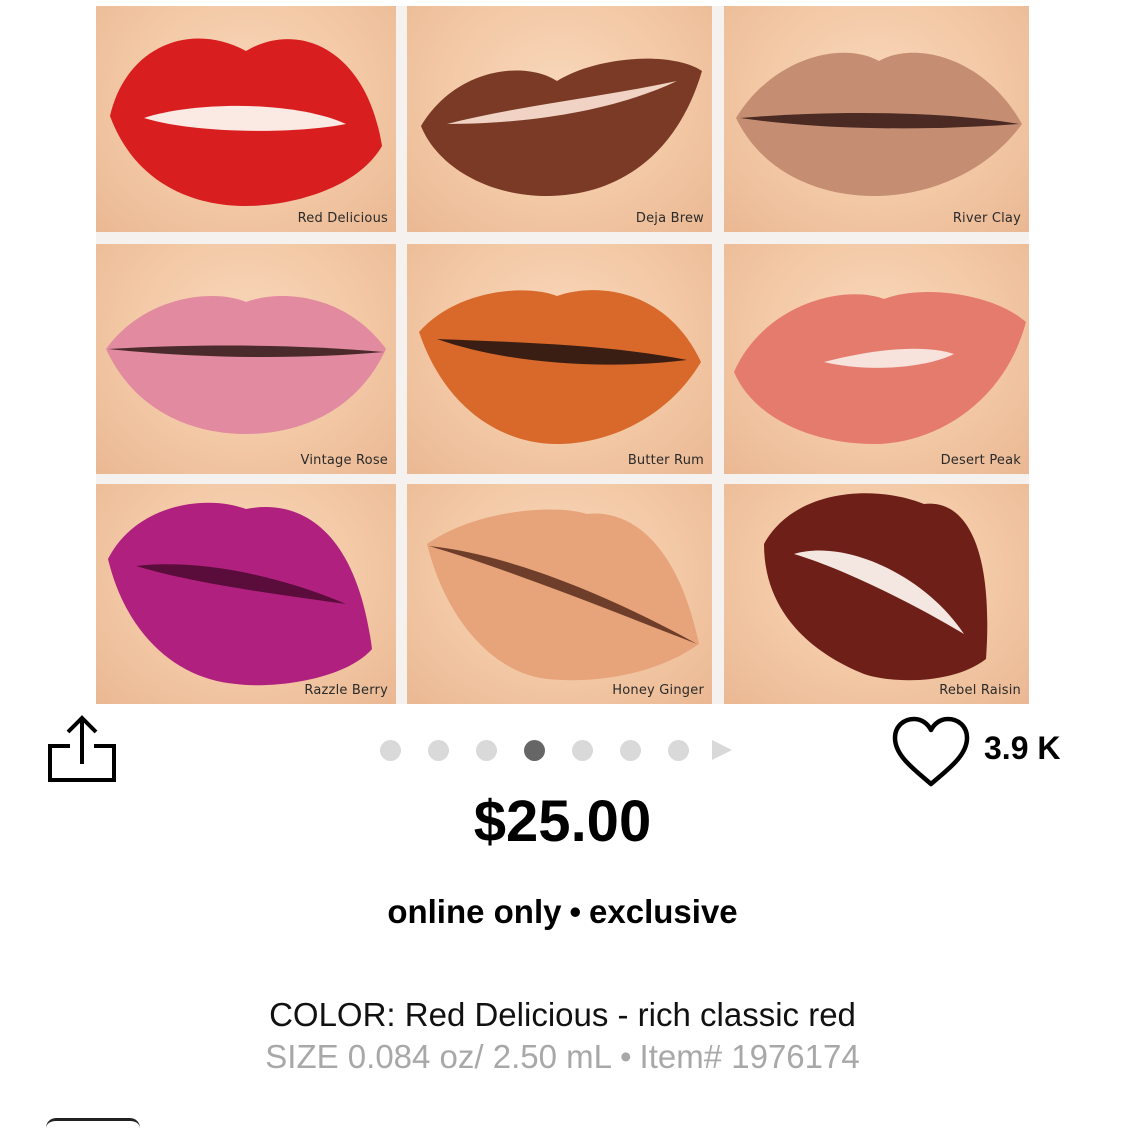 The height and width of the screenshot is (1128, 1125). Describe the element at coordinates (876, 594) in the screenshot. I see `shade-swatch-rebel-raisin: Rebel Raisin` at that location.